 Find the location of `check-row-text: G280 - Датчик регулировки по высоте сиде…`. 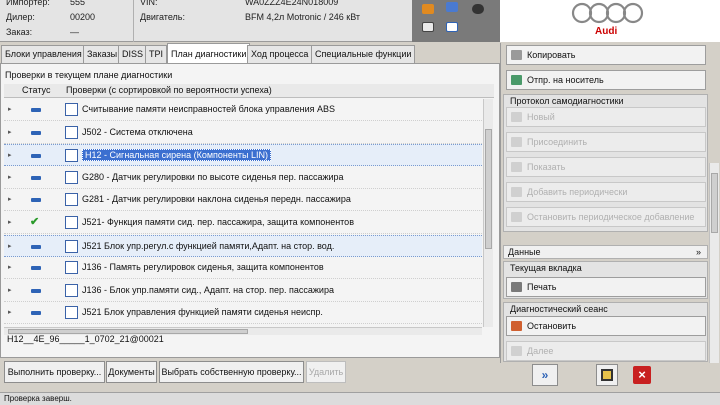

check-row-text: G280 - Датчик регулировки по высоте сиде… is located at coordinates (213, 176).